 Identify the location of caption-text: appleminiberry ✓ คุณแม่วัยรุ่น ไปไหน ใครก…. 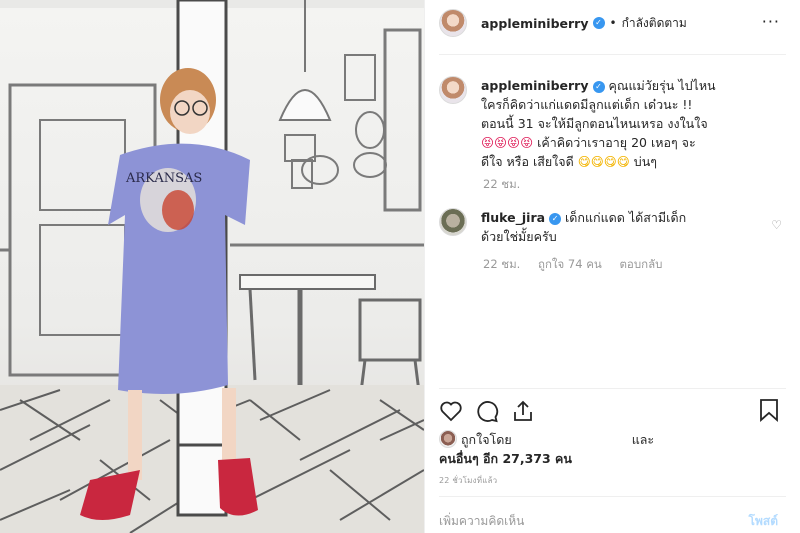
(601, 123).